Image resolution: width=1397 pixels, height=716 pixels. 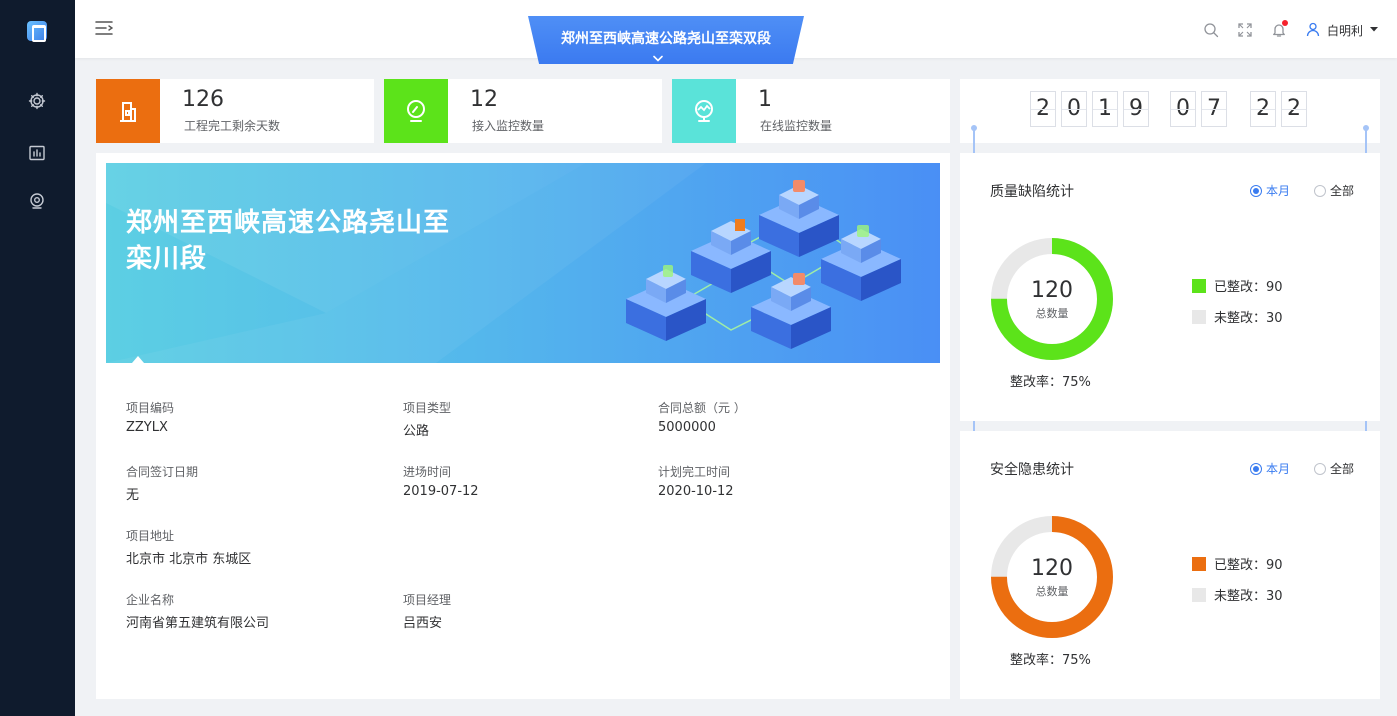 I want to click on search-icon, so click(x=1211, y=30).